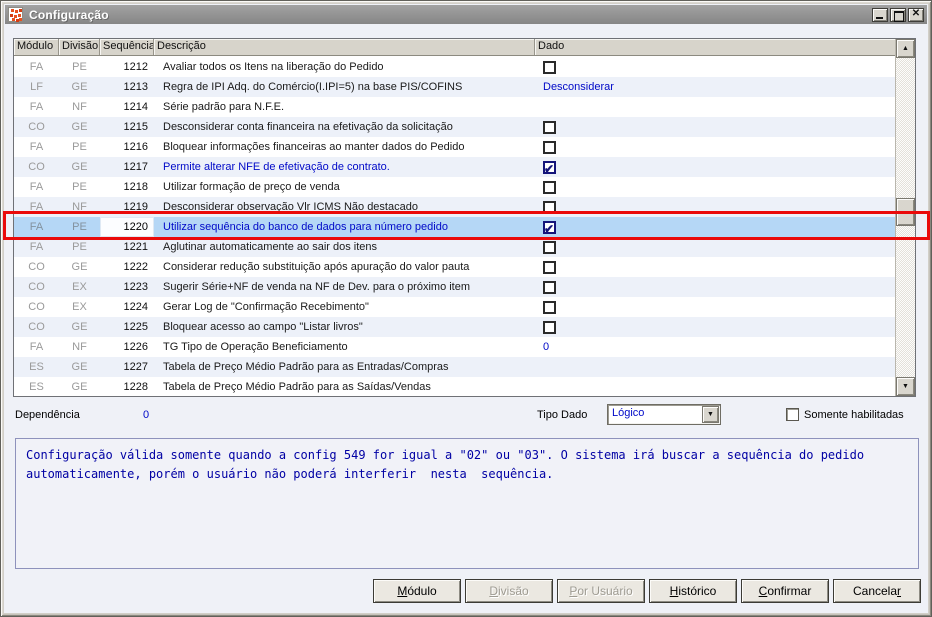  Describe the element at coordinates (916, 14) in the screenshot. I see `close-icon` at that location.